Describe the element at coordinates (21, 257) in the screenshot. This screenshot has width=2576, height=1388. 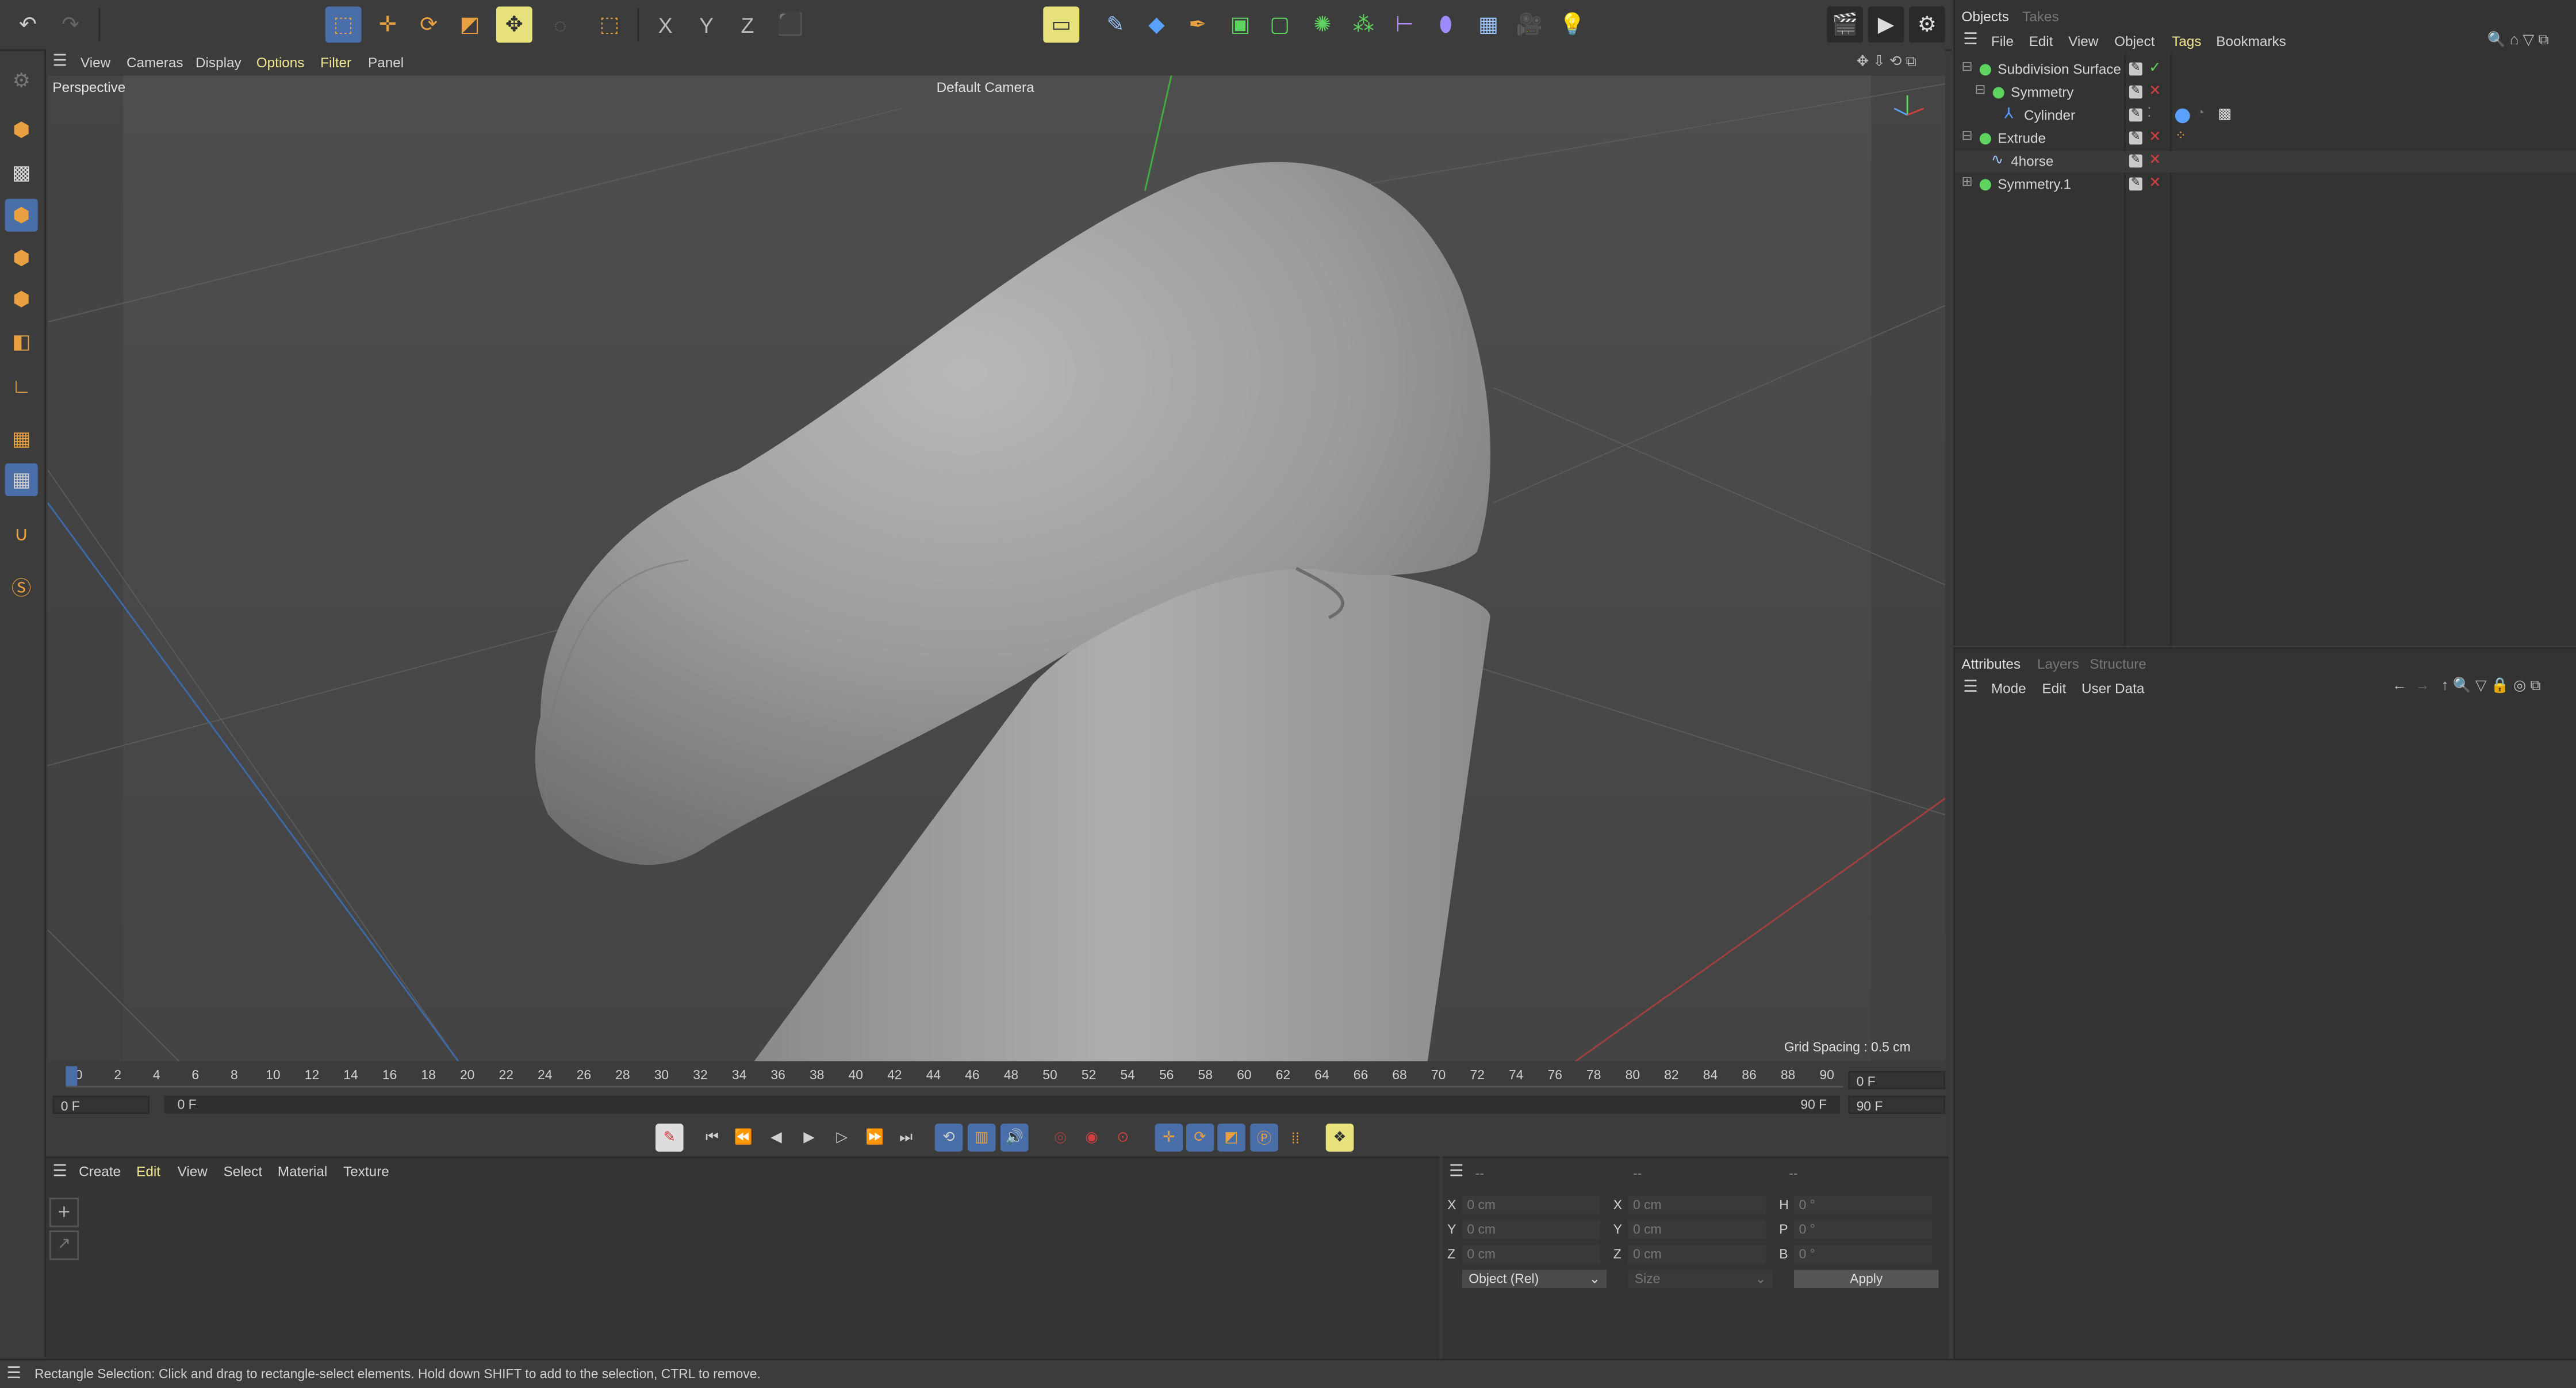
I see `edges-mode-icon: ⬢` at that location.